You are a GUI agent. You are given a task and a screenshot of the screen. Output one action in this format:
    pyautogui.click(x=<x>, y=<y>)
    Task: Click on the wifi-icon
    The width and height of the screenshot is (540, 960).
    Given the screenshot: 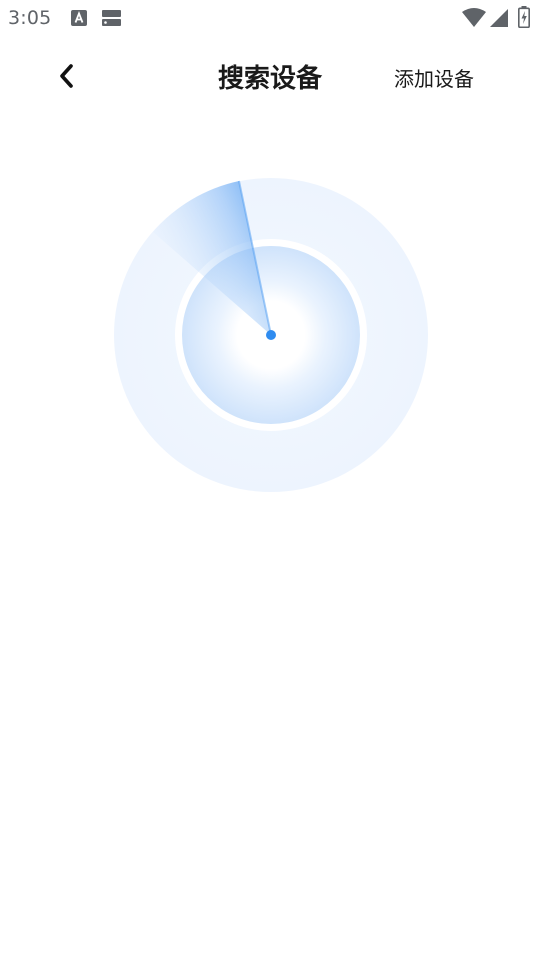 What is the action you would take?
    pyautogui.click(x=474, y=20)
    